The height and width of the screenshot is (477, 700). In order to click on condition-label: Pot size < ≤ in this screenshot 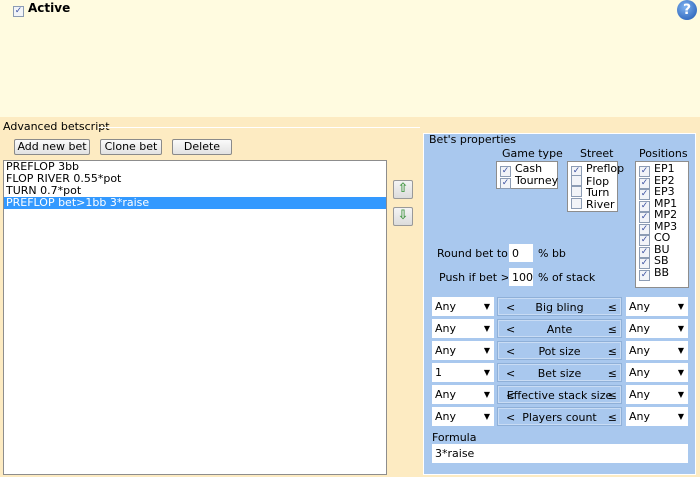, I will do `click(559, 350)`.